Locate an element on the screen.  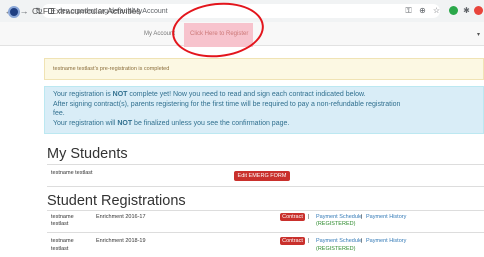
brand-title: CLF Extracurricular Activities is located at coordinates (86, 11).